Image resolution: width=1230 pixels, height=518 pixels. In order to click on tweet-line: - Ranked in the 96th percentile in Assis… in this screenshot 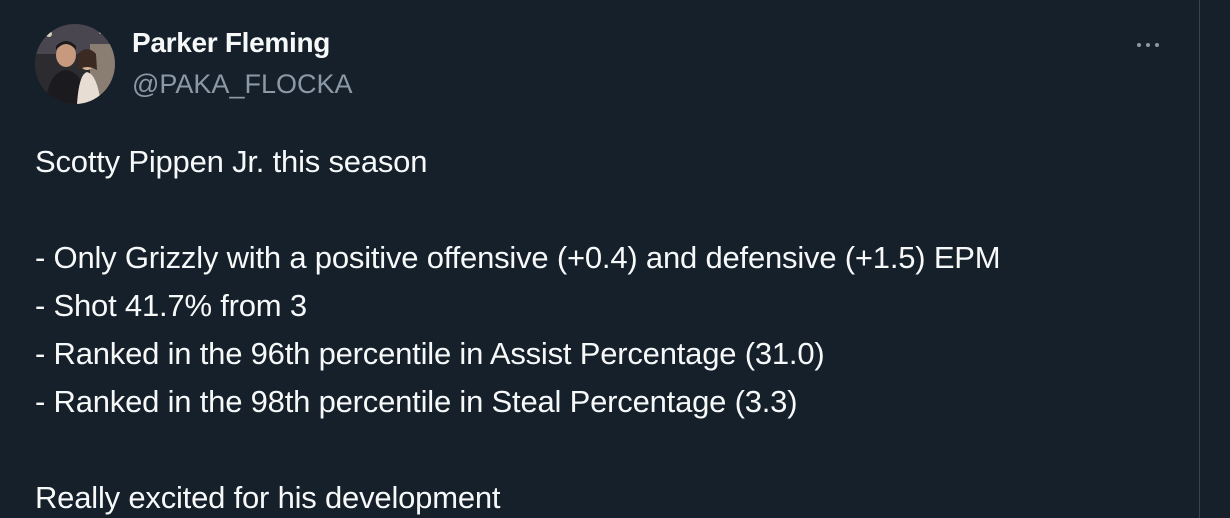, I will do `click(430, 353)`.